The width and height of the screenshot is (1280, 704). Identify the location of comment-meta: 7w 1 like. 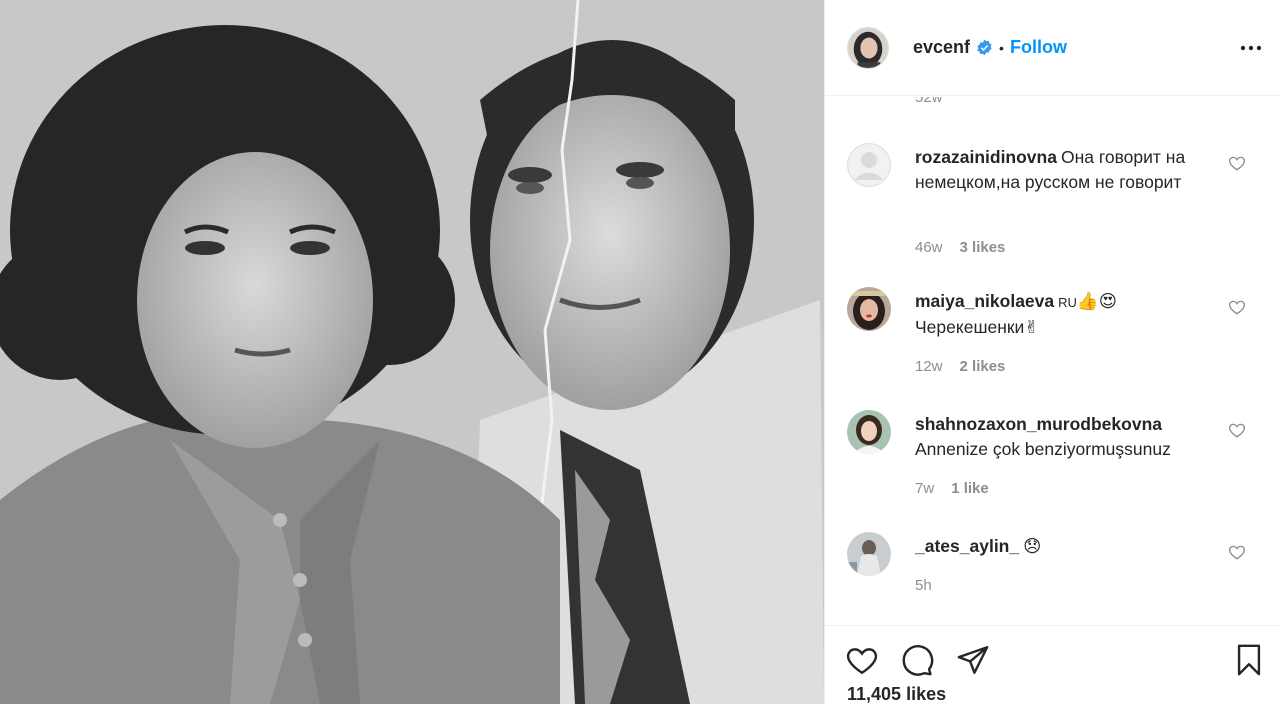
(952, 488).